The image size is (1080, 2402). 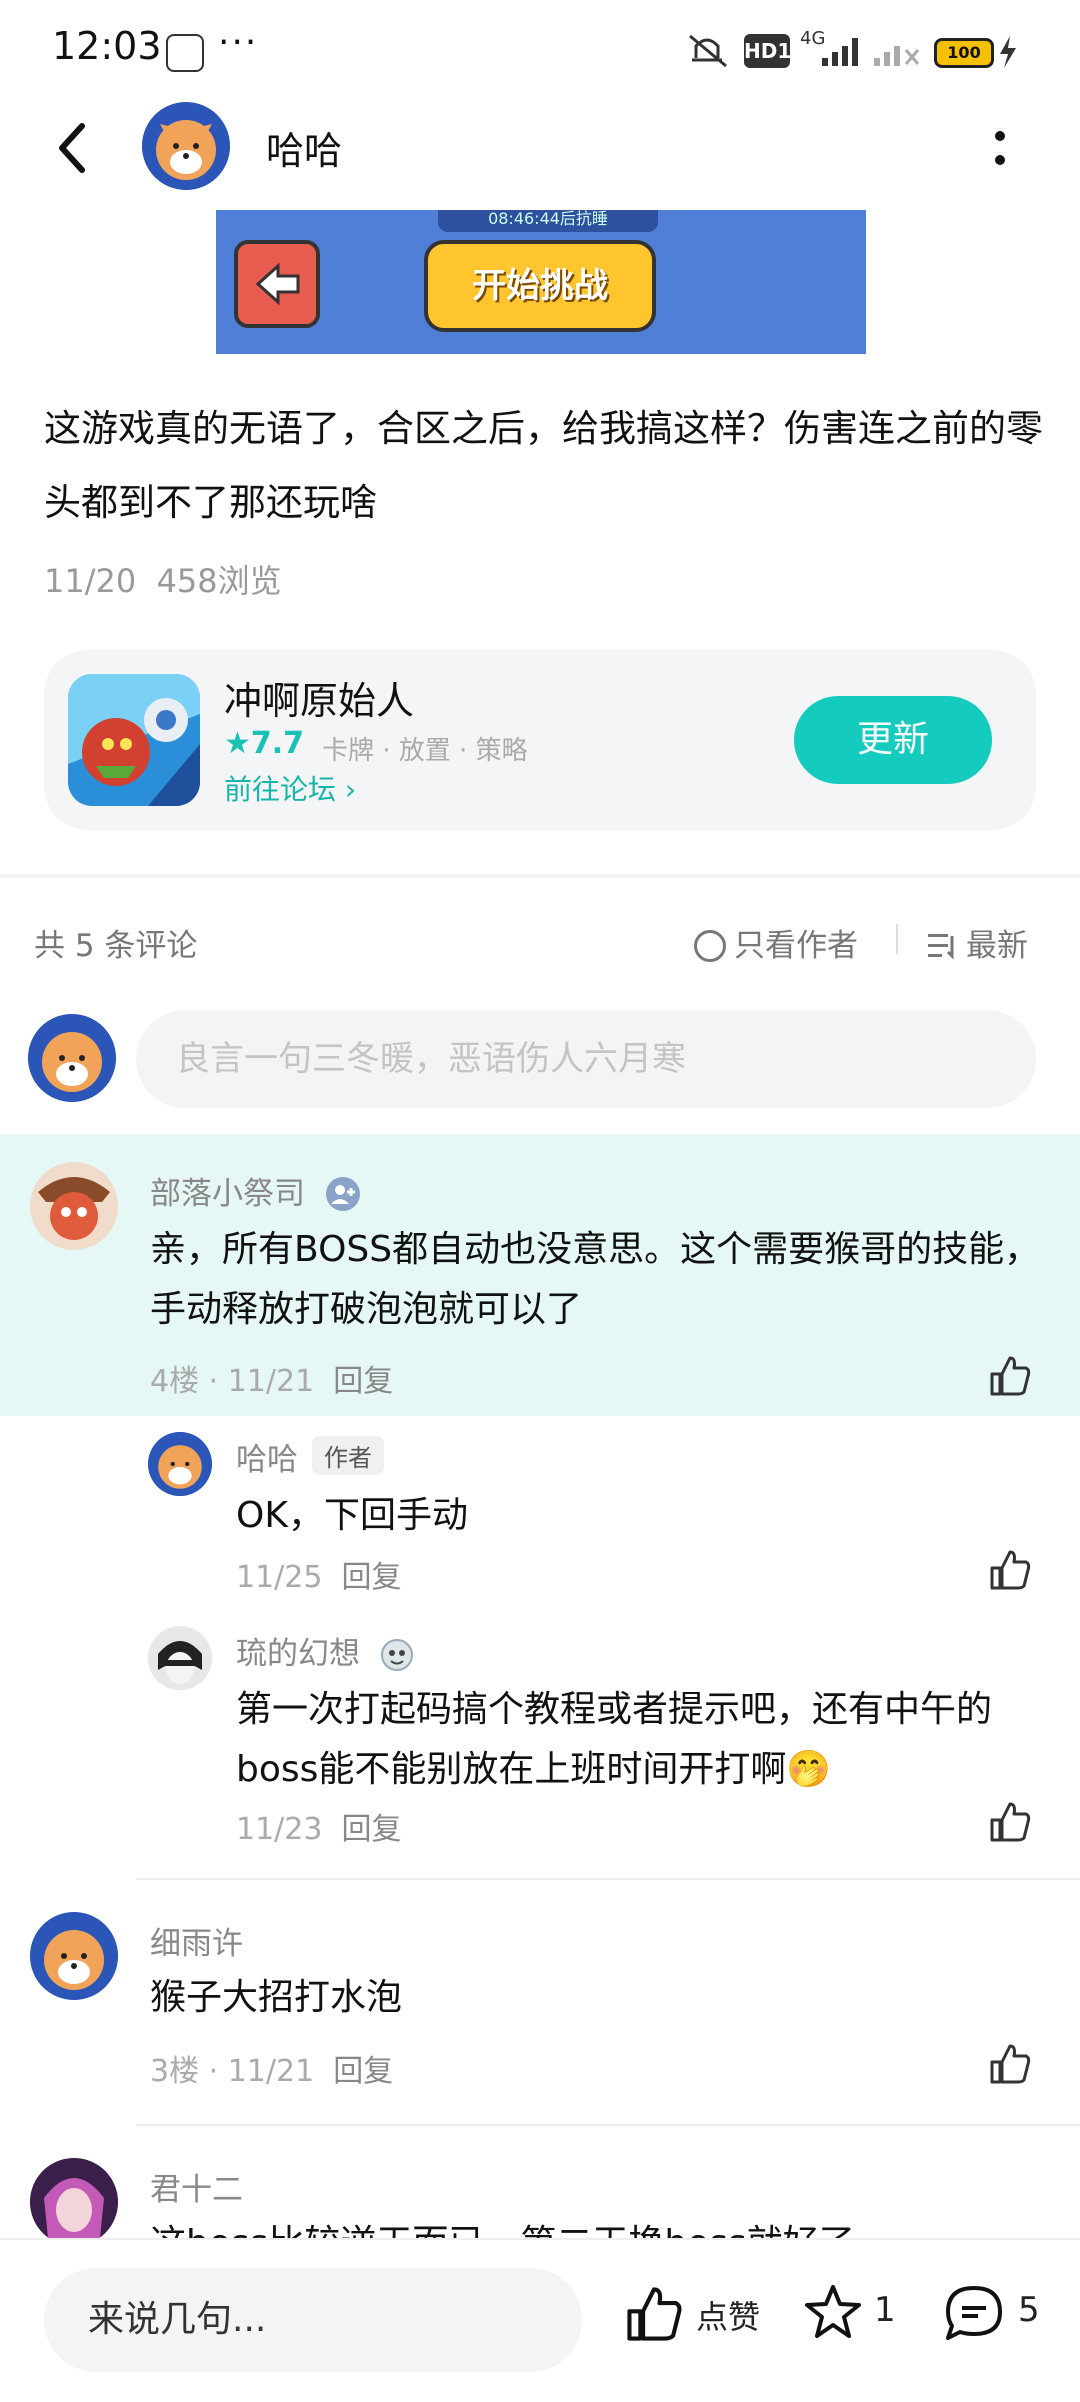 What do you see at coordinates (279, 1829) in the screenshot?
I see `reply-date: 11/23` at bounding box center [279, 1829].